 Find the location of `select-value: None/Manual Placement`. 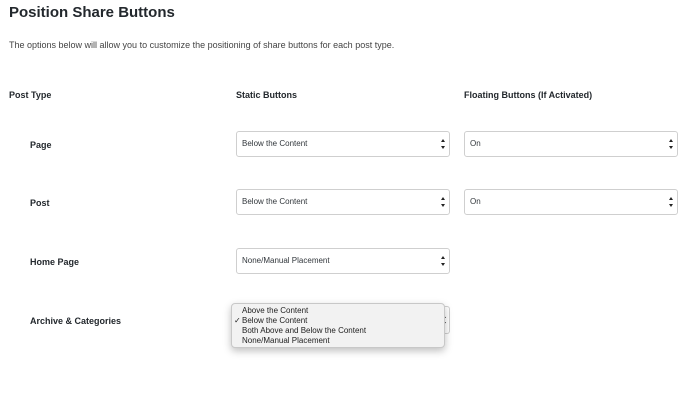

select-value: None/Manual Placement is located at coordinates (286, 260).